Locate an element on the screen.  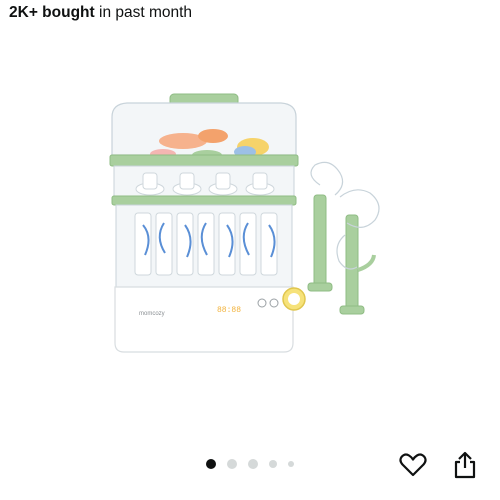
led-display-text: 88:88 is located at coordinates (229, 310).